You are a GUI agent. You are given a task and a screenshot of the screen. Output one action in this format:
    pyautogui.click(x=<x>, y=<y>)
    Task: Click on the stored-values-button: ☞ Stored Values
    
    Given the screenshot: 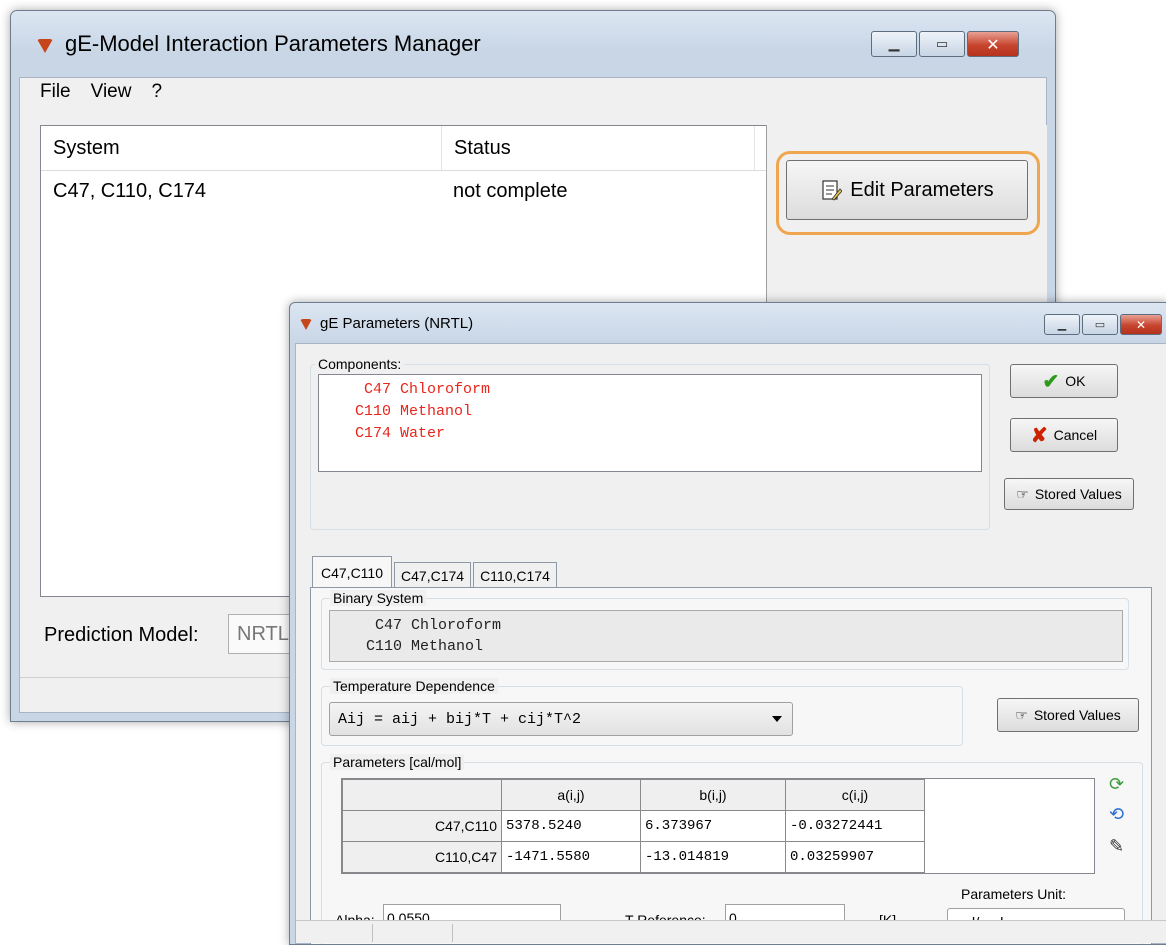 What is the action you would take?
    pyautogui.click(x=1069, y=494)
    